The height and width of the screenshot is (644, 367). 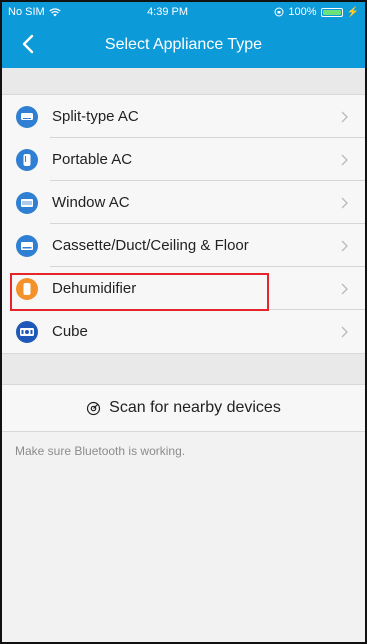 I want to click on appliance-label: Cassette/Duct/Ceiling & Floor, so click(x=150, y=245).